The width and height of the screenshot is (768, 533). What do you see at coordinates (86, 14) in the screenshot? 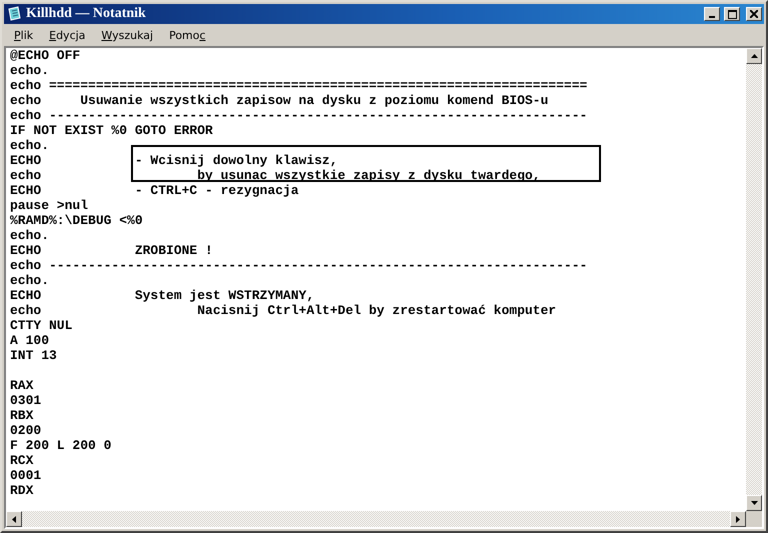
I see `window-title: Killhdd — Notatnik` at bounding box center [86, 14].